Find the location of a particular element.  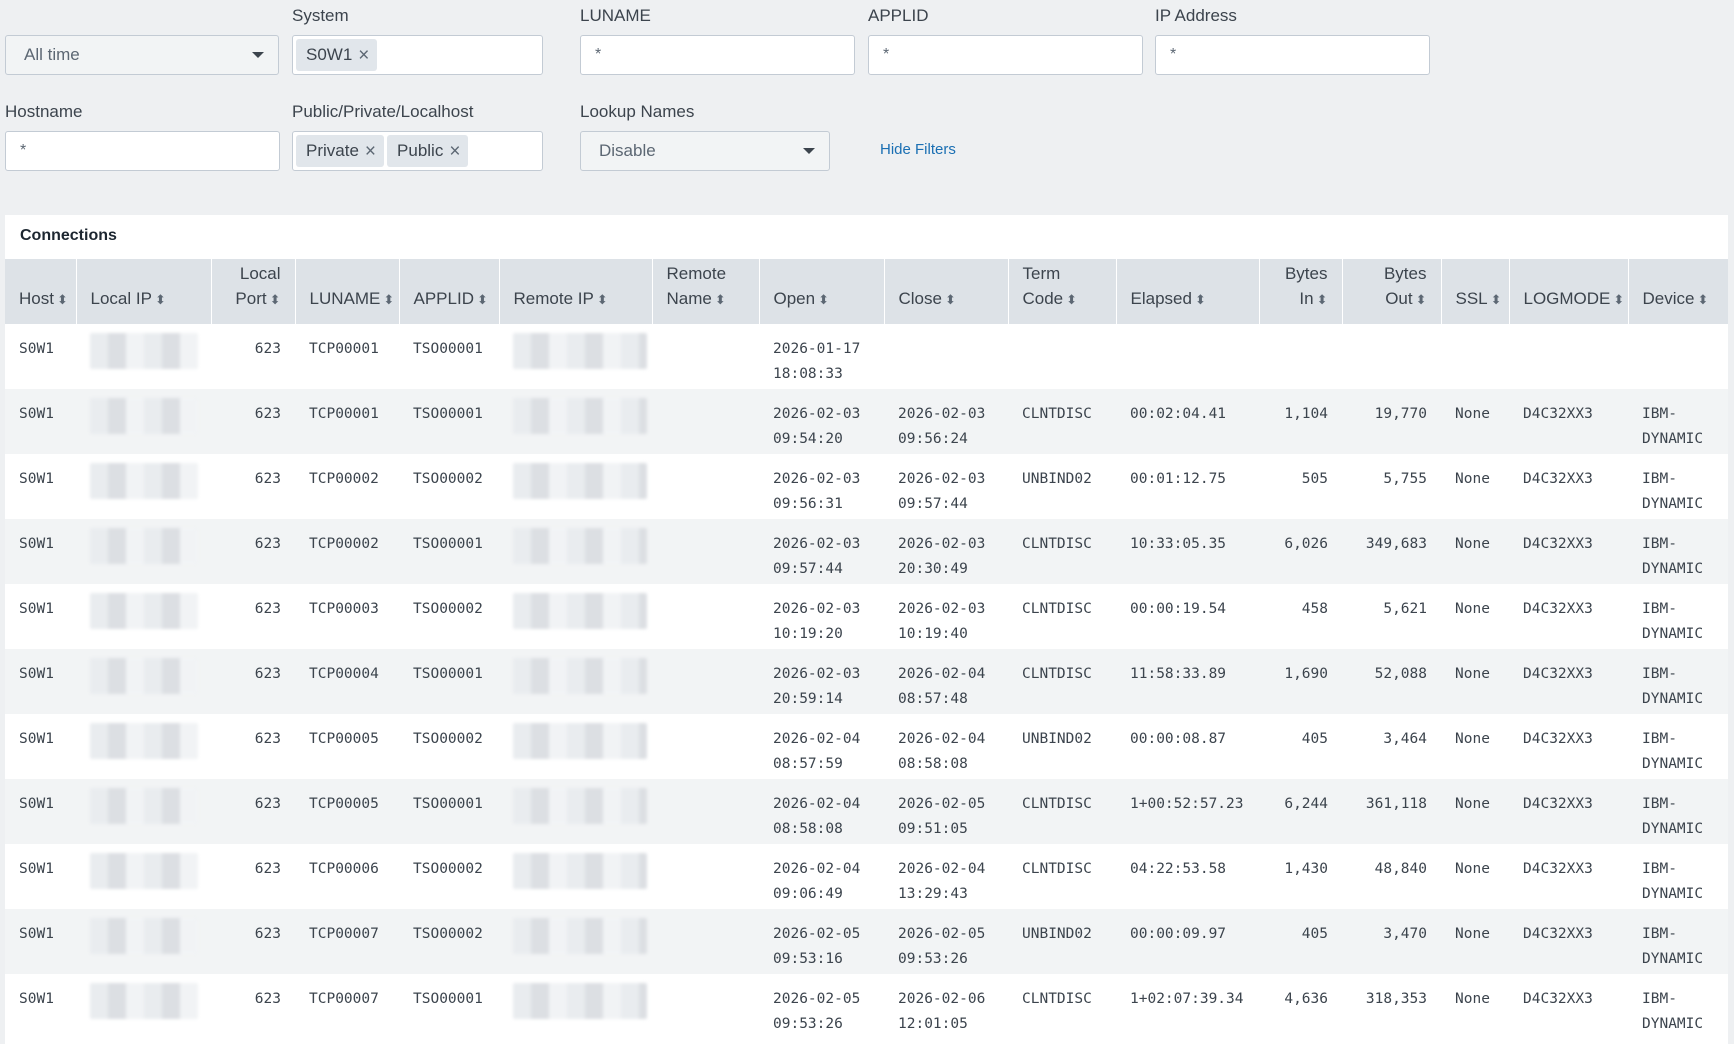

column-header: Term Code ⬍ is located at coordinates (1062, 291).